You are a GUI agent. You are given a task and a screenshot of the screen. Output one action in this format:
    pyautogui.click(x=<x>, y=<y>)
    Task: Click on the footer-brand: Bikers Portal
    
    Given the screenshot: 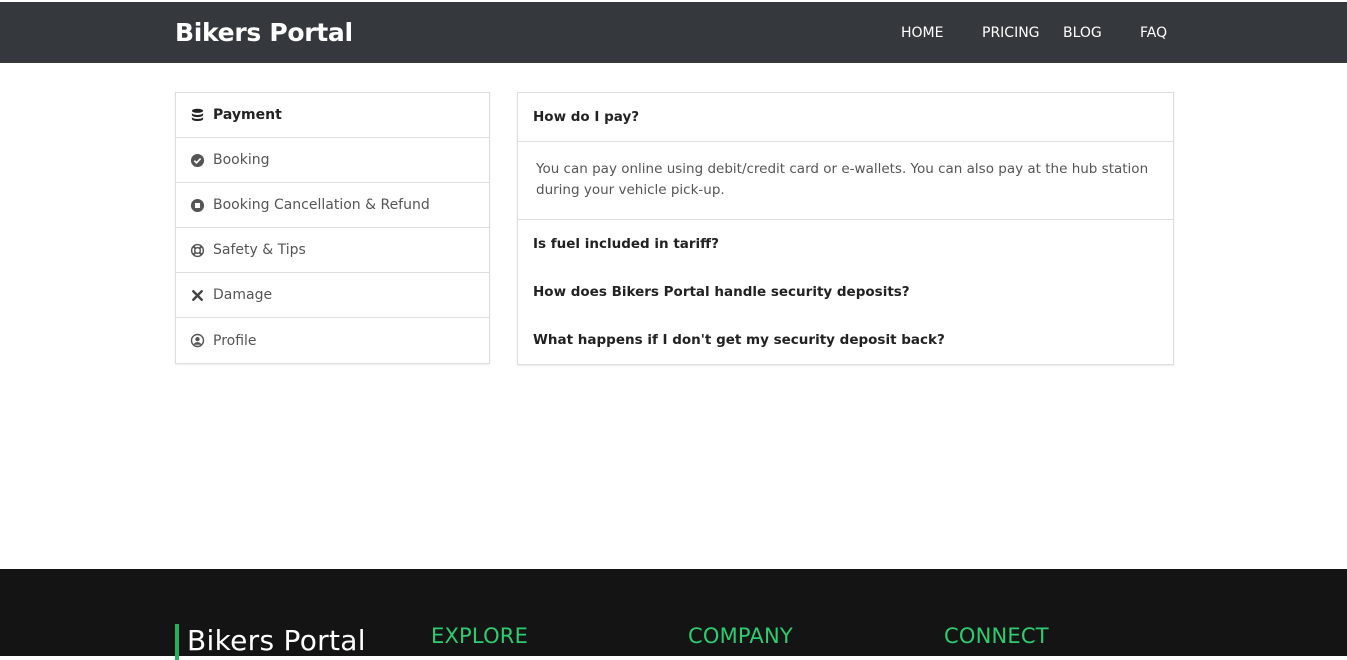 What is the action you would take?
    pyautogui.click(x=276, y=640)
    